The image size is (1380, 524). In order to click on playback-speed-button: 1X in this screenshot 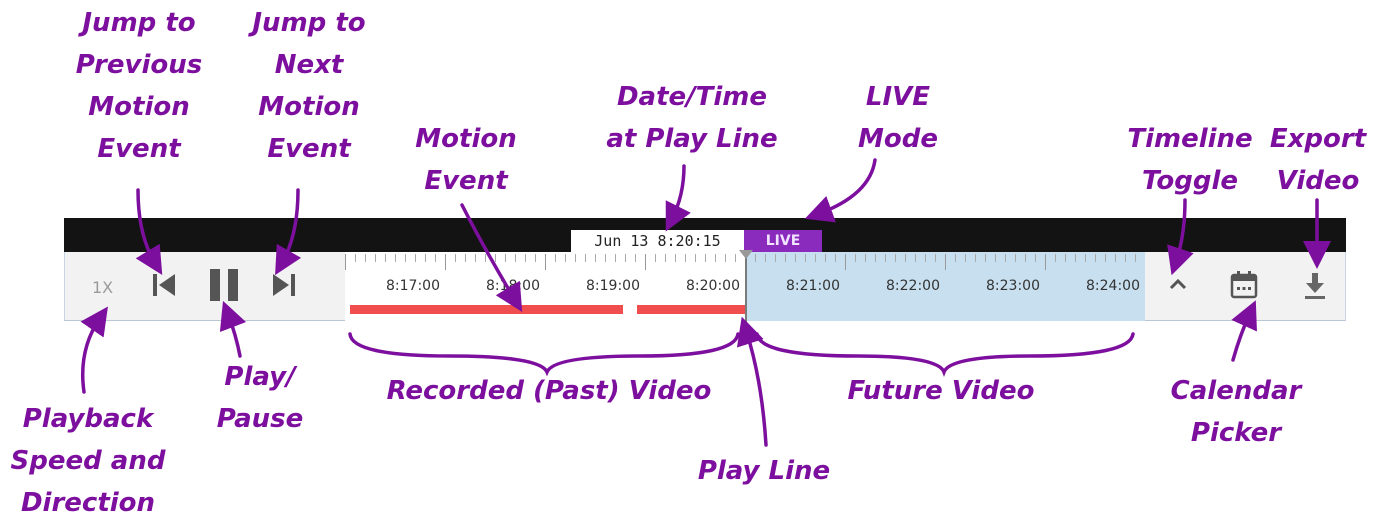, I will do `click(102, 287)`.